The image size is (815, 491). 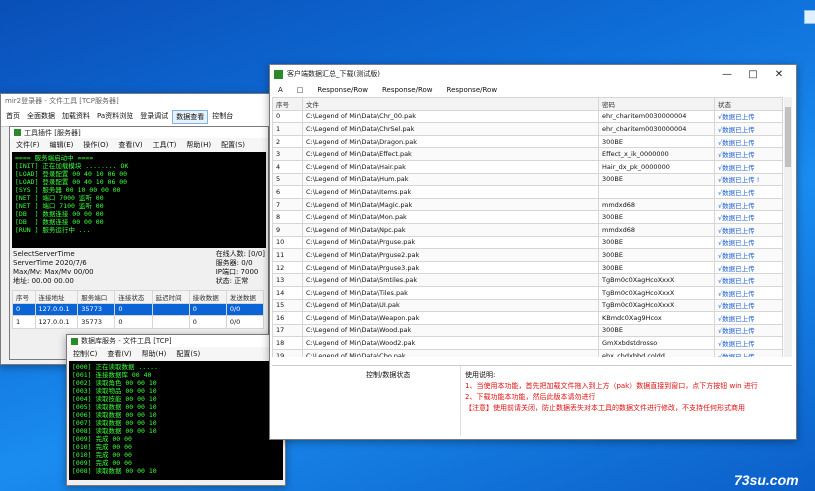 What do you see at coordinates (450, 217) in the screenshot?
I see `cell-file: C:\Legend of Mir\Data\Mon.pak` at bounding box center [450, 217].